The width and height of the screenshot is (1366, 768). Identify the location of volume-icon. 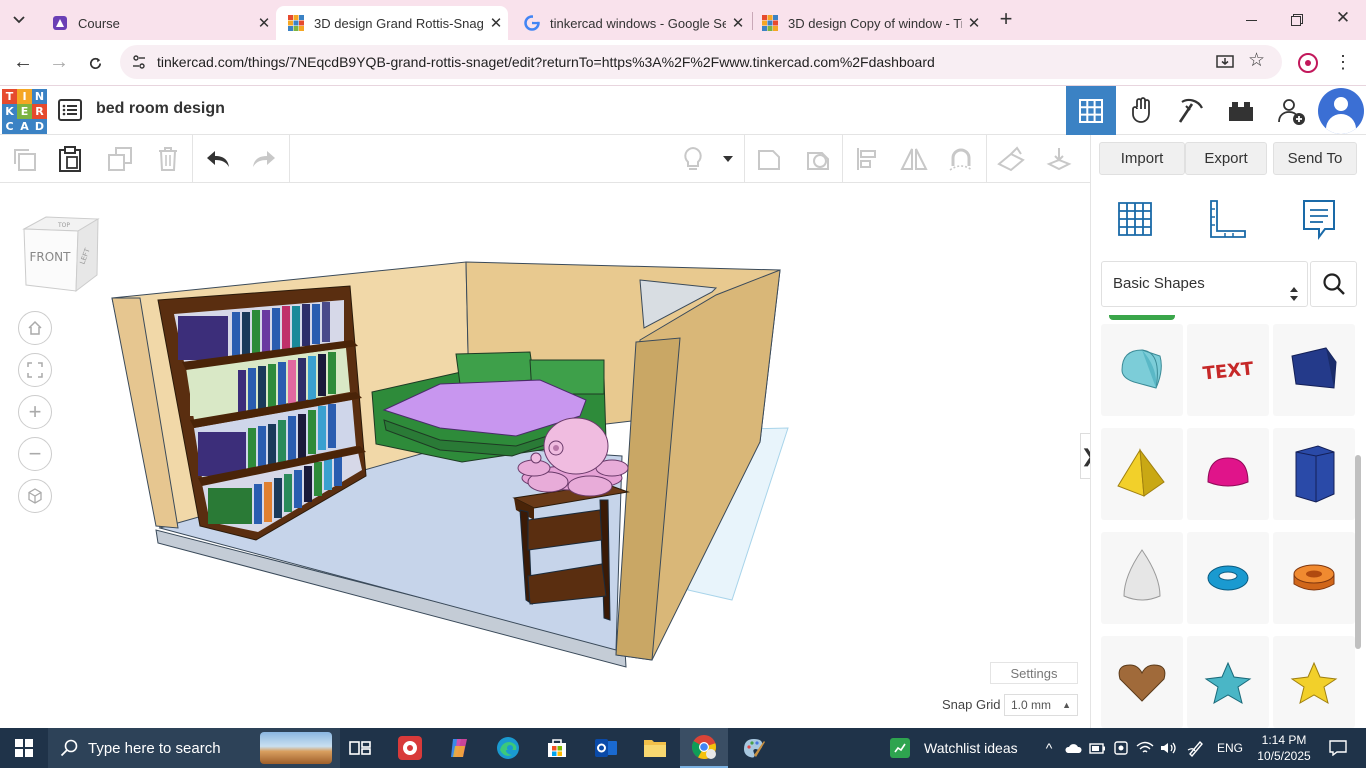
(1169, 748).